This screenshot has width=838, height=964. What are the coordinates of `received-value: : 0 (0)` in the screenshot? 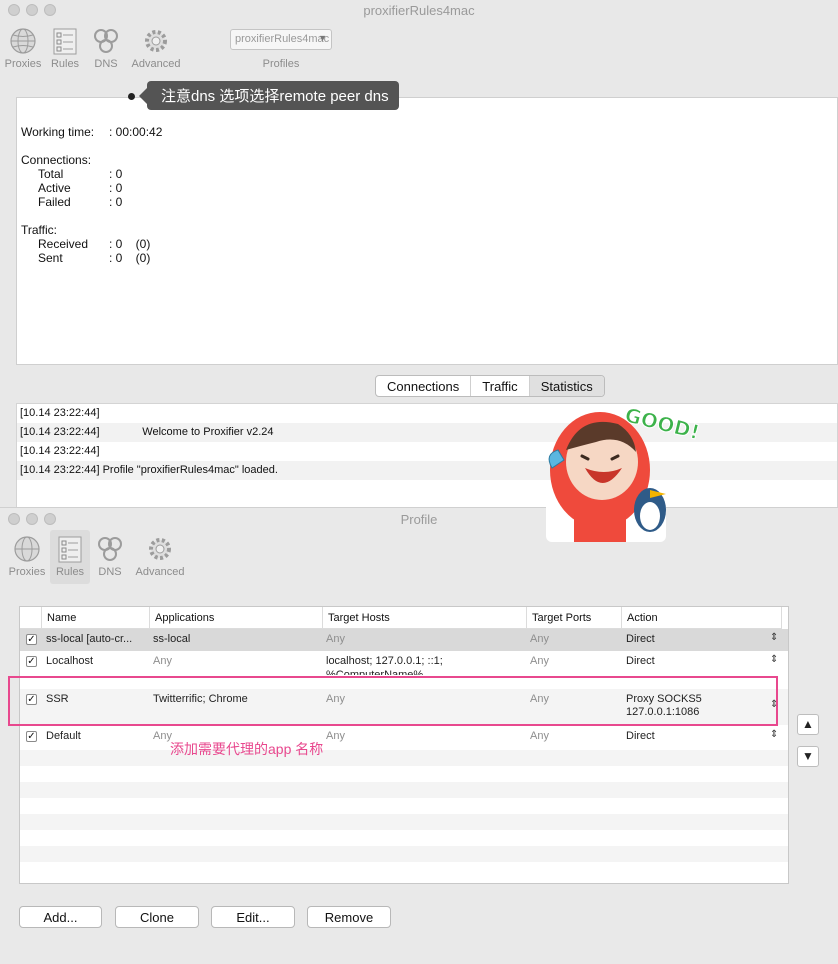 It's located at (130, 244).